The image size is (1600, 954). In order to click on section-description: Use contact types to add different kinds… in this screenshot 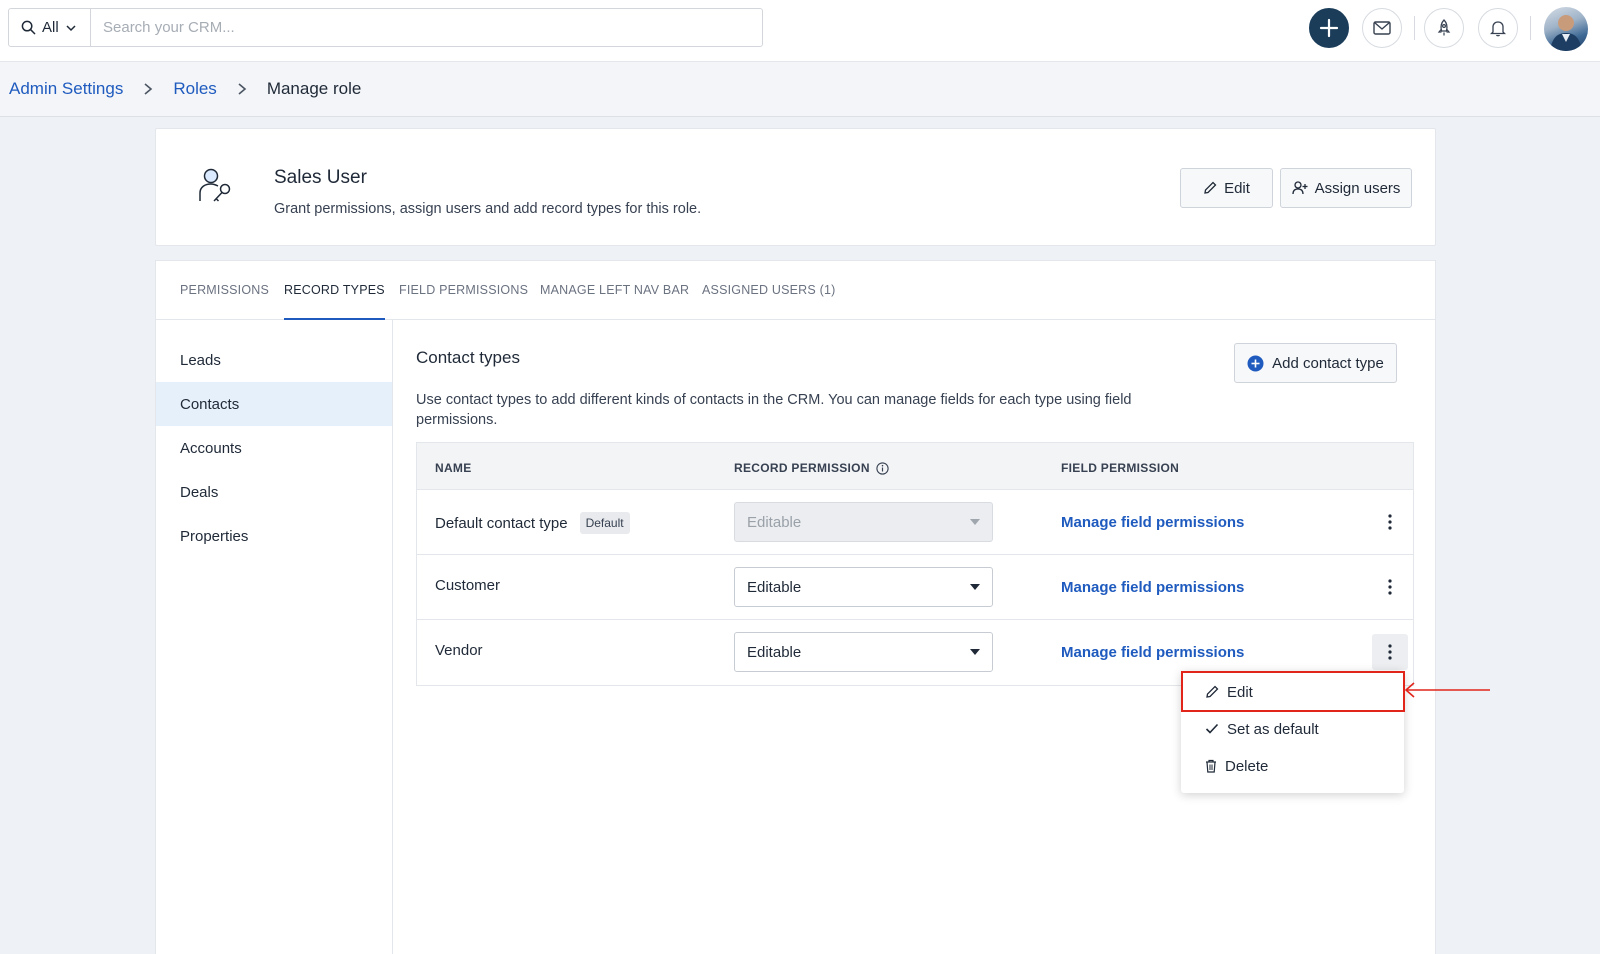, I will do `click(774, 410)`.